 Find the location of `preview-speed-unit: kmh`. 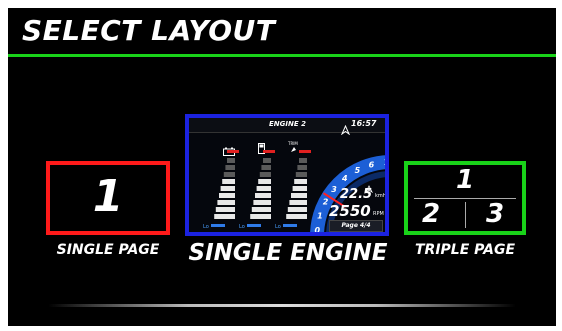

preview-speed-unit: kmh is located at coordinates (380, 196).